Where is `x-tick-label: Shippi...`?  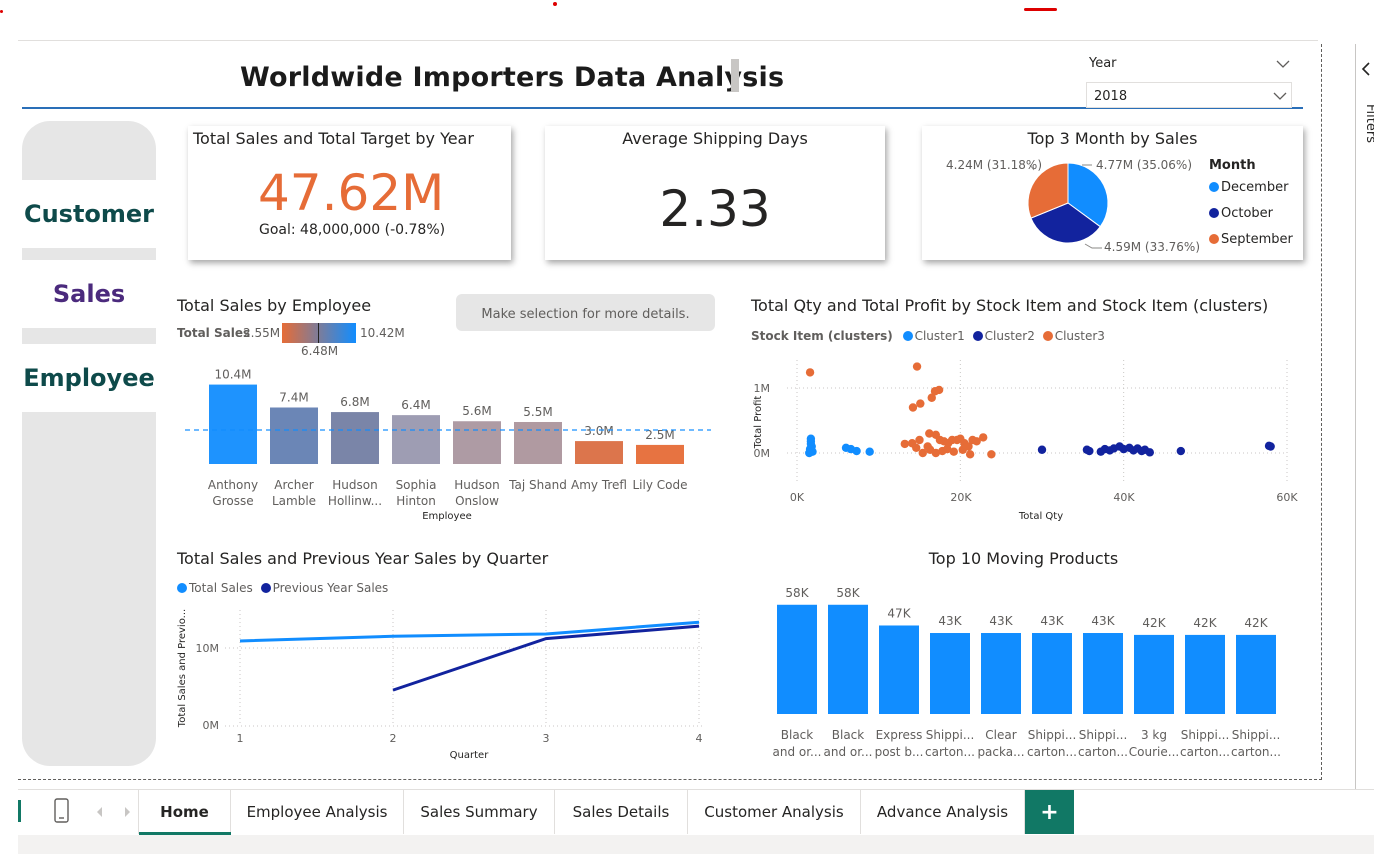
x-tick-label: Shippi... is located at coordinates (1256, 735).